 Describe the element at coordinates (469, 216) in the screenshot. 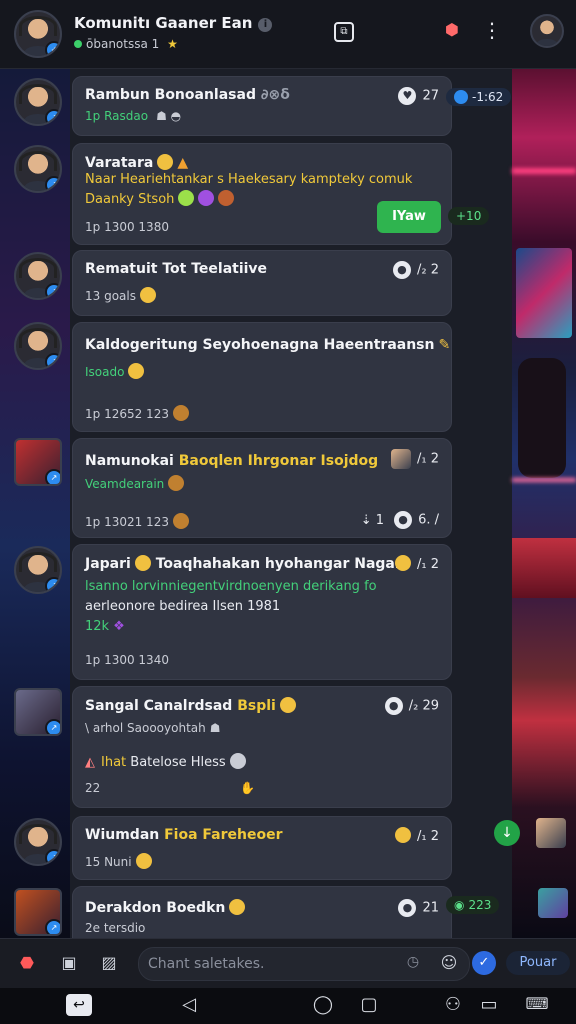

I see `count-chip: +10` at that location.